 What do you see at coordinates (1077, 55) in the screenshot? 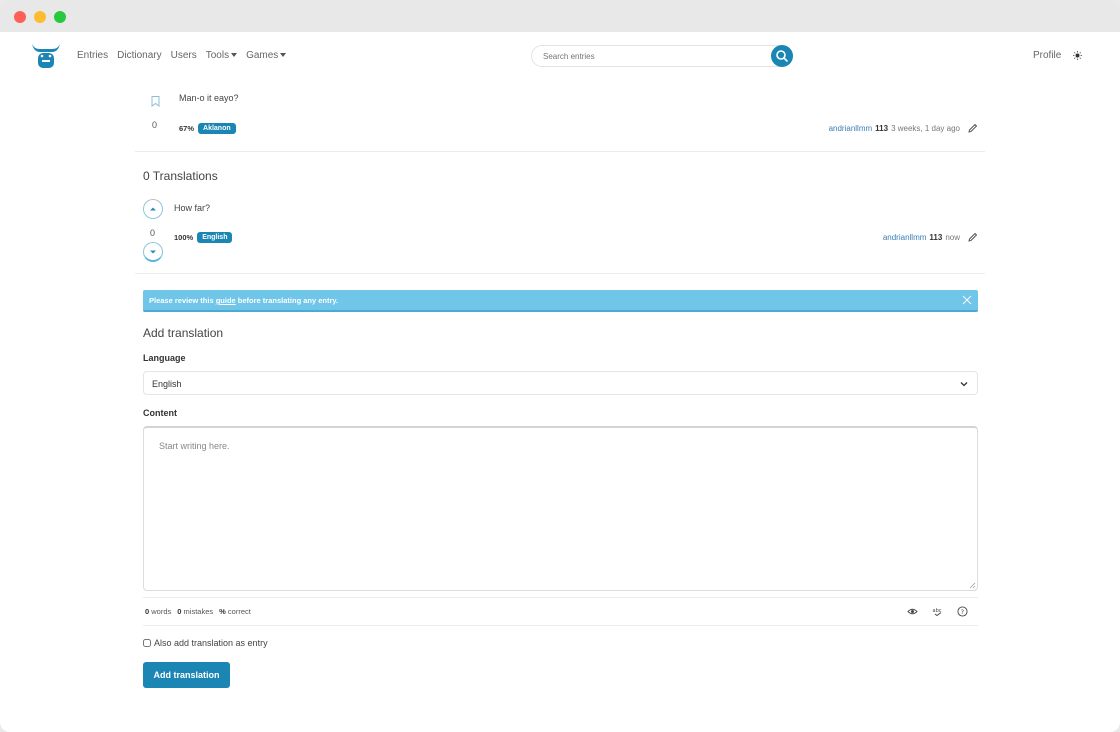
I see `theme-toggle-sun-icon` at bounding box center [1077, 55].